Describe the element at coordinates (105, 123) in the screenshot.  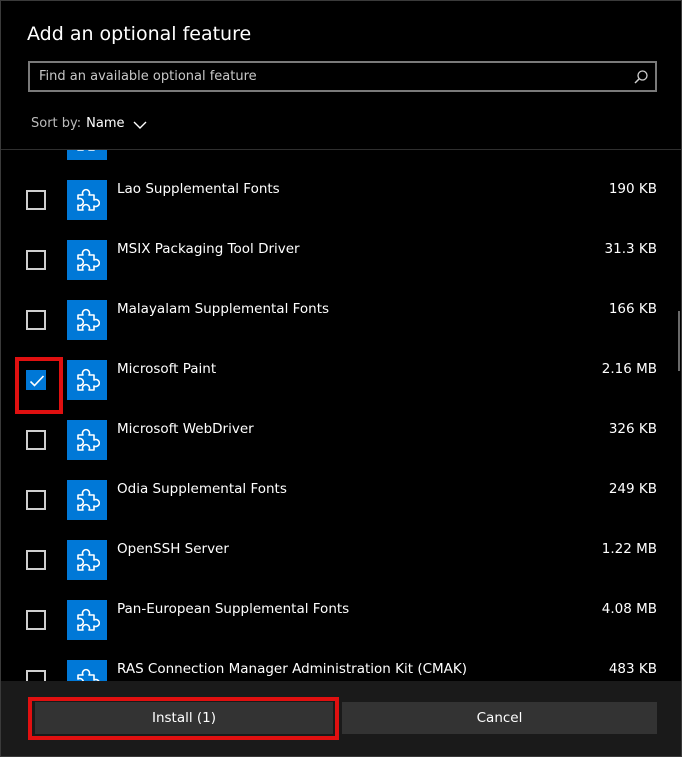
I see `sort-value: Name` at that location.